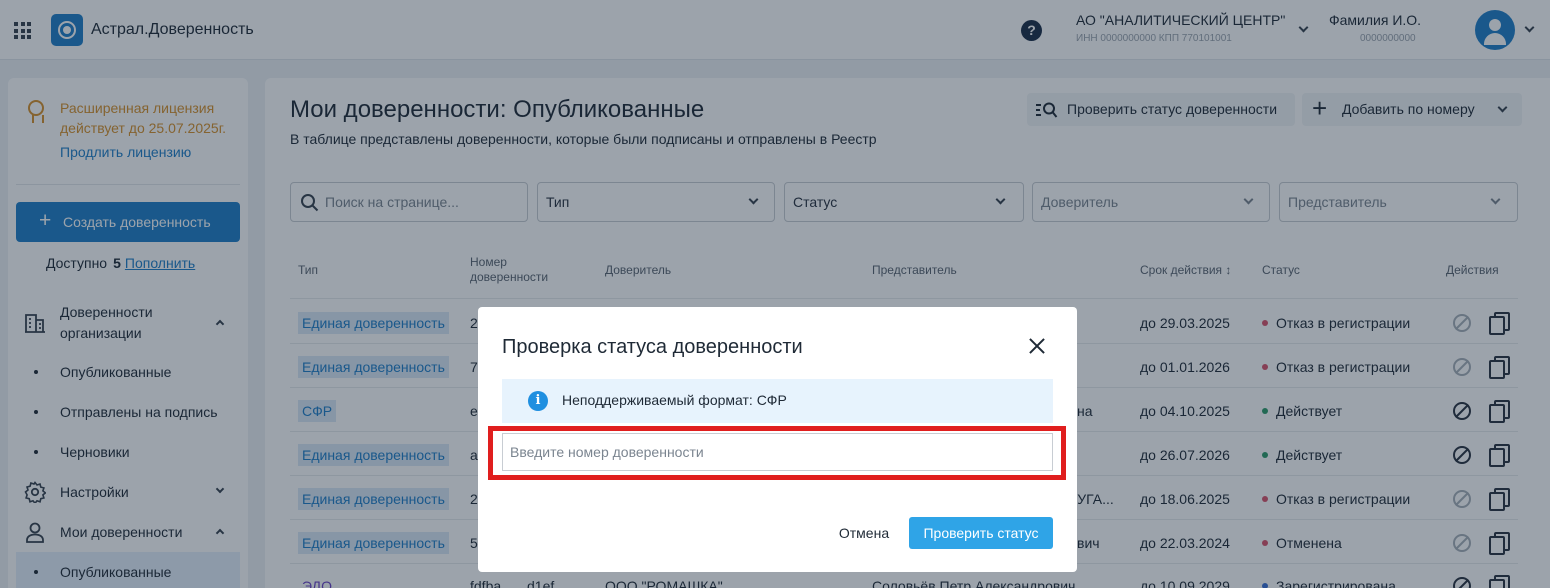 This screenshot has width=1550, height=588. Describe the element at coordinates (777, 452) in the screenshot. I see `proxy-number-input` at that location.